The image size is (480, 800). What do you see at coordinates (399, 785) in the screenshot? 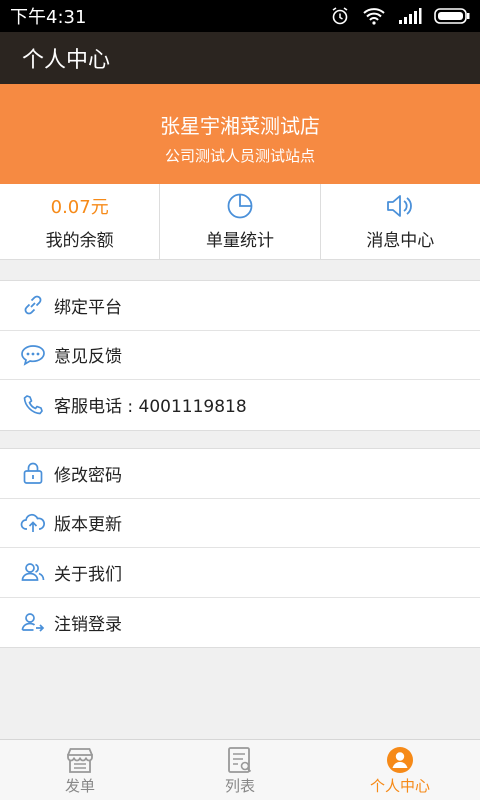
I see `tab-profile-label: 个人中心` at bounding box center [399, 785].